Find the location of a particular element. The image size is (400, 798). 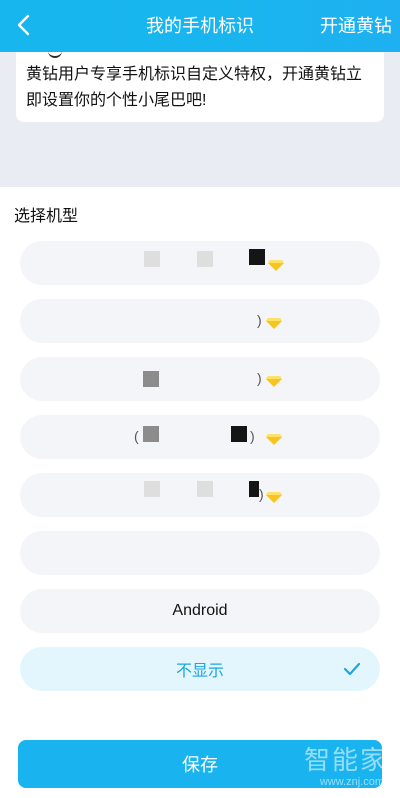

model-option-android: Android is located at coordinates (200, 611).